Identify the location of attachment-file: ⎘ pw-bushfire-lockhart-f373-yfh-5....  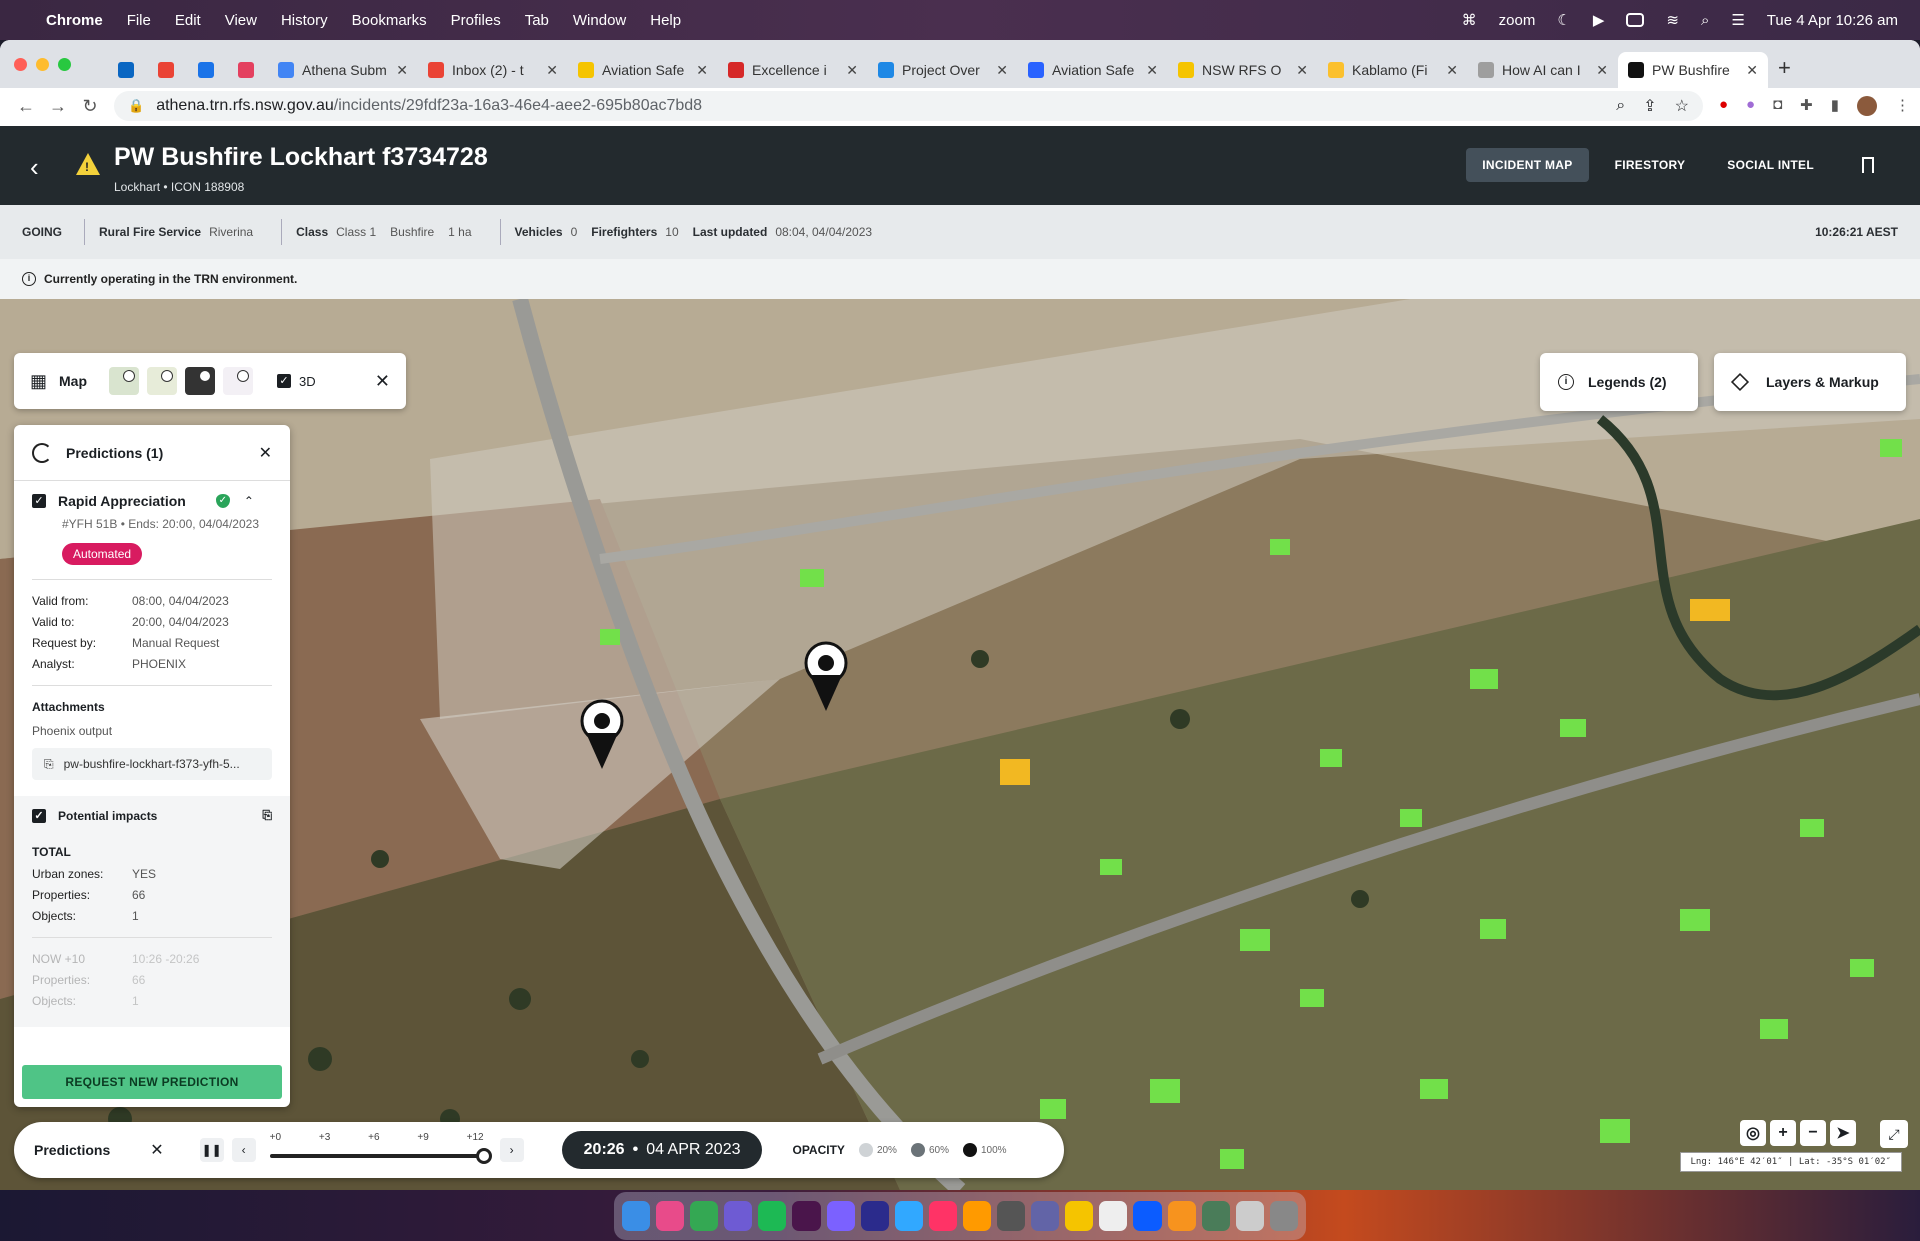
(152, 764).